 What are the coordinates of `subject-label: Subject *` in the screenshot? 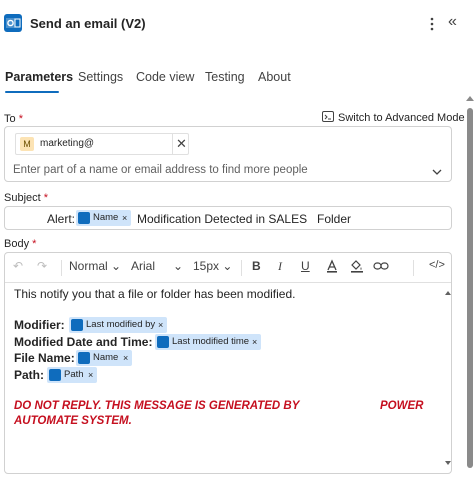 It's located at (26, 198).